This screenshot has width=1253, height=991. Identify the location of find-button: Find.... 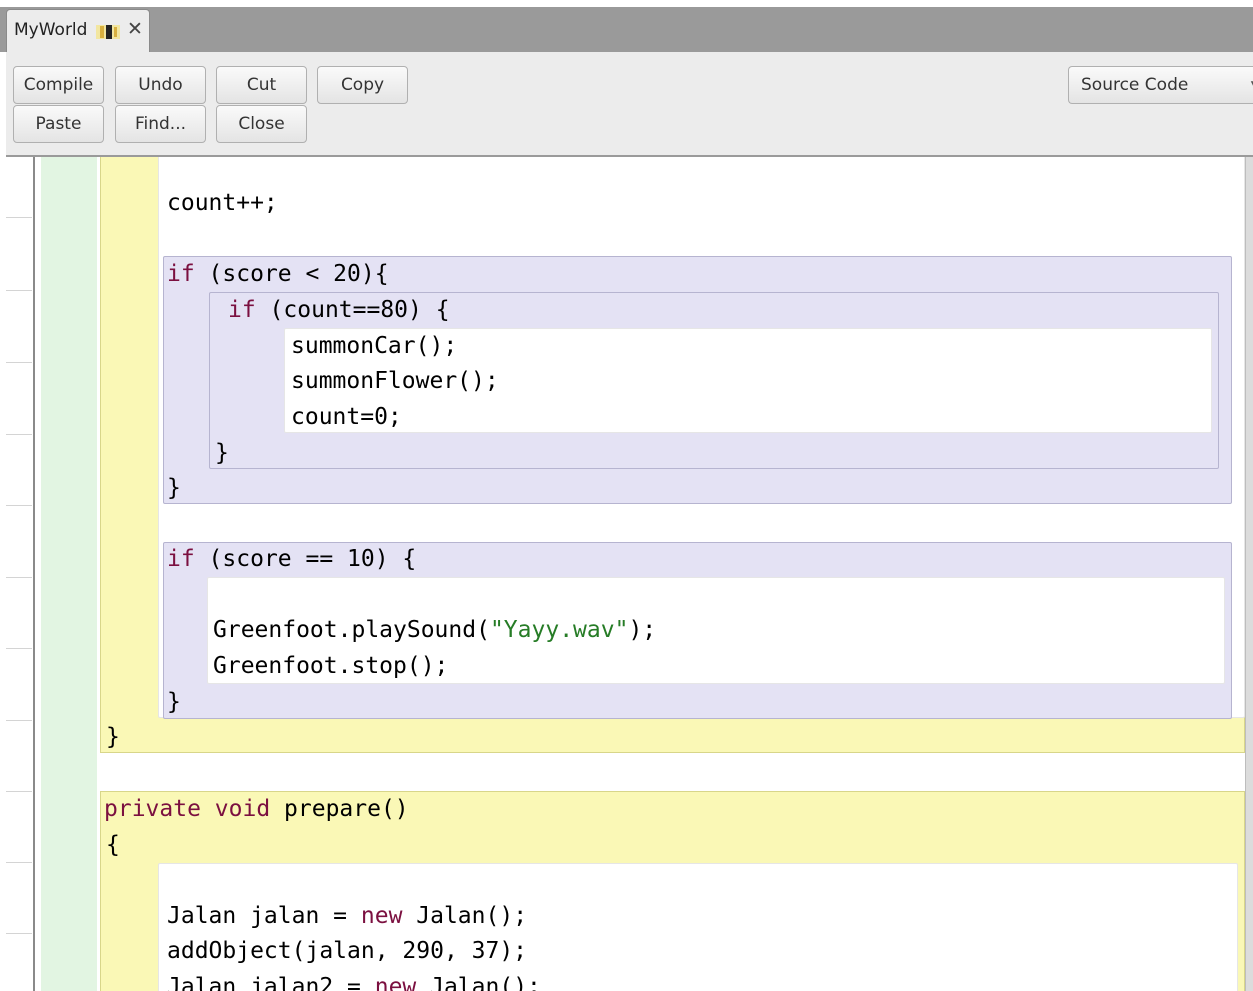
(160, 124).